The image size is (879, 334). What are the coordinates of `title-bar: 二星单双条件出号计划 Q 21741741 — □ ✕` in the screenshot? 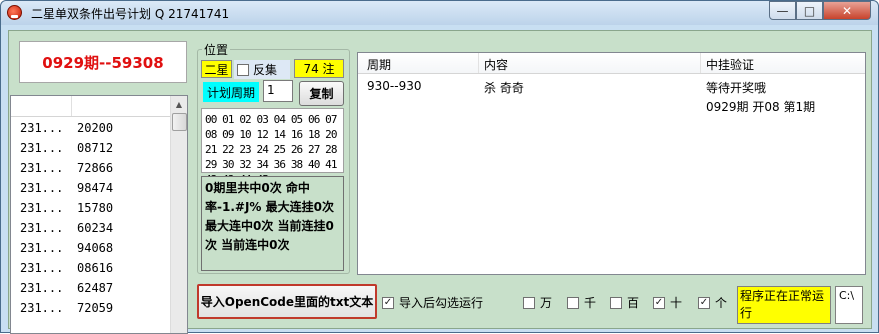 It's located at (439, 13).